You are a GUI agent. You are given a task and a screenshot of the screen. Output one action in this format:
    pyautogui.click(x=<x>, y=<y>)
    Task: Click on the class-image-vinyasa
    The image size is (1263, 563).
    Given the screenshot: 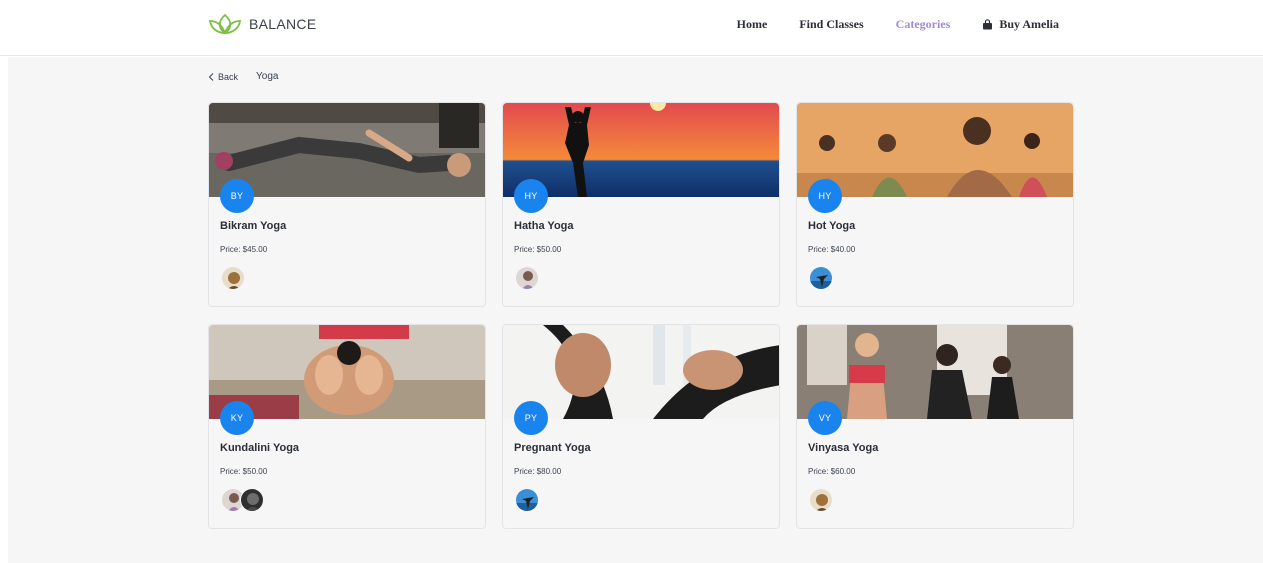 What is the action you would take?
    pyautogui.click(x=935, y=372)
    